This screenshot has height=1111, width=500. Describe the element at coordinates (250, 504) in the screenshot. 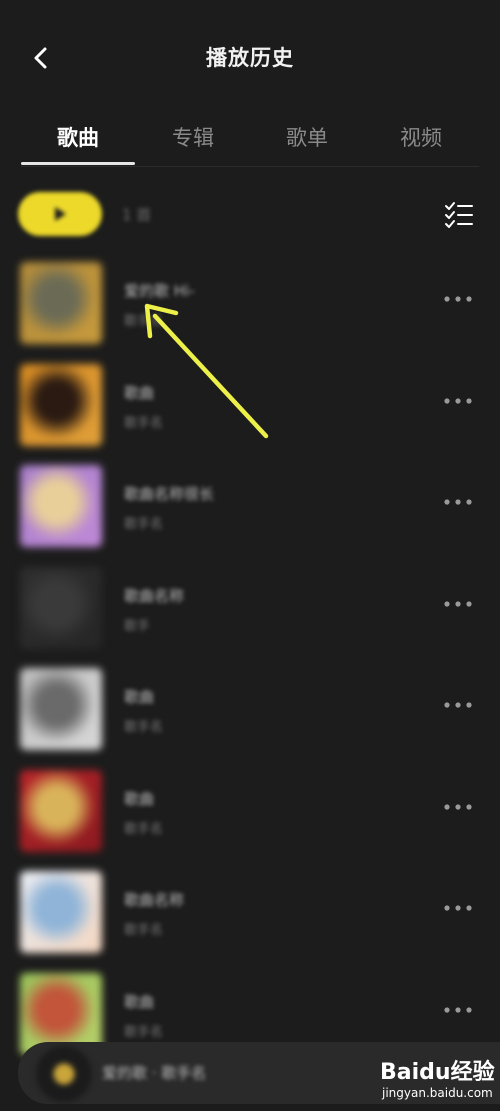

I see `song-row: 歌曲名称很长 歌手名` at that location.